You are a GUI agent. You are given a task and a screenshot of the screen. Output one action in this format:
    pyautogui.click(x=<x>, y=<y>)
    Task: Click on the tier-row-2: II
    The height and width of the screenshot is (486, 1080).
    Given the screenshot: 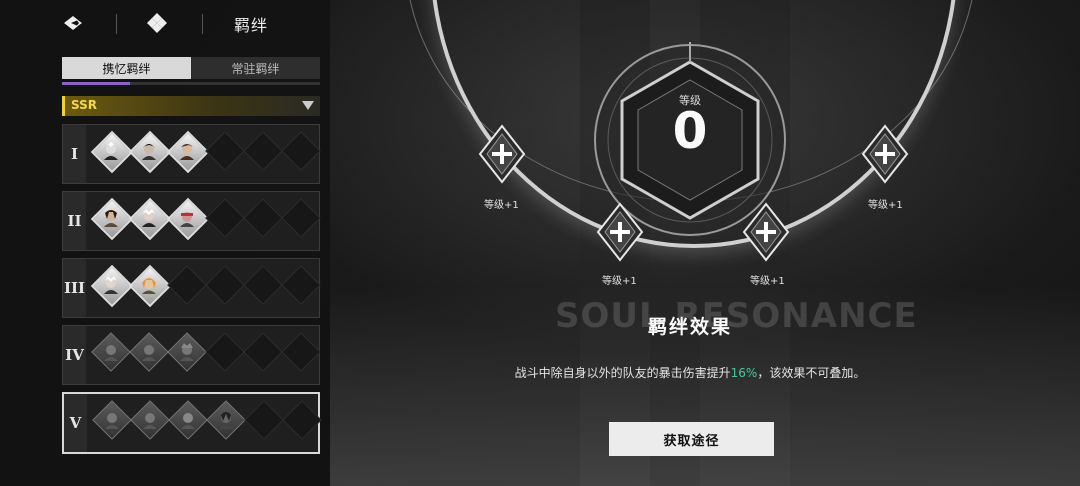 What is the action you would take?
    pyautogui.click(x=191, y=221)
    